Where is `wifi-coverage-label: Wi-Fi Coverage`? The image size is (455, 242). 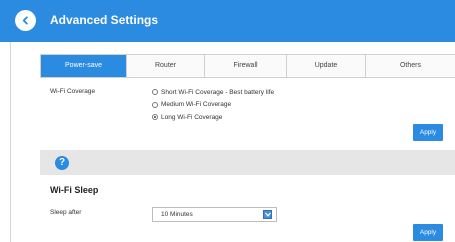 wifi-coverage-label: Wi-Fi Coverage is located at coordinates (73, 91).